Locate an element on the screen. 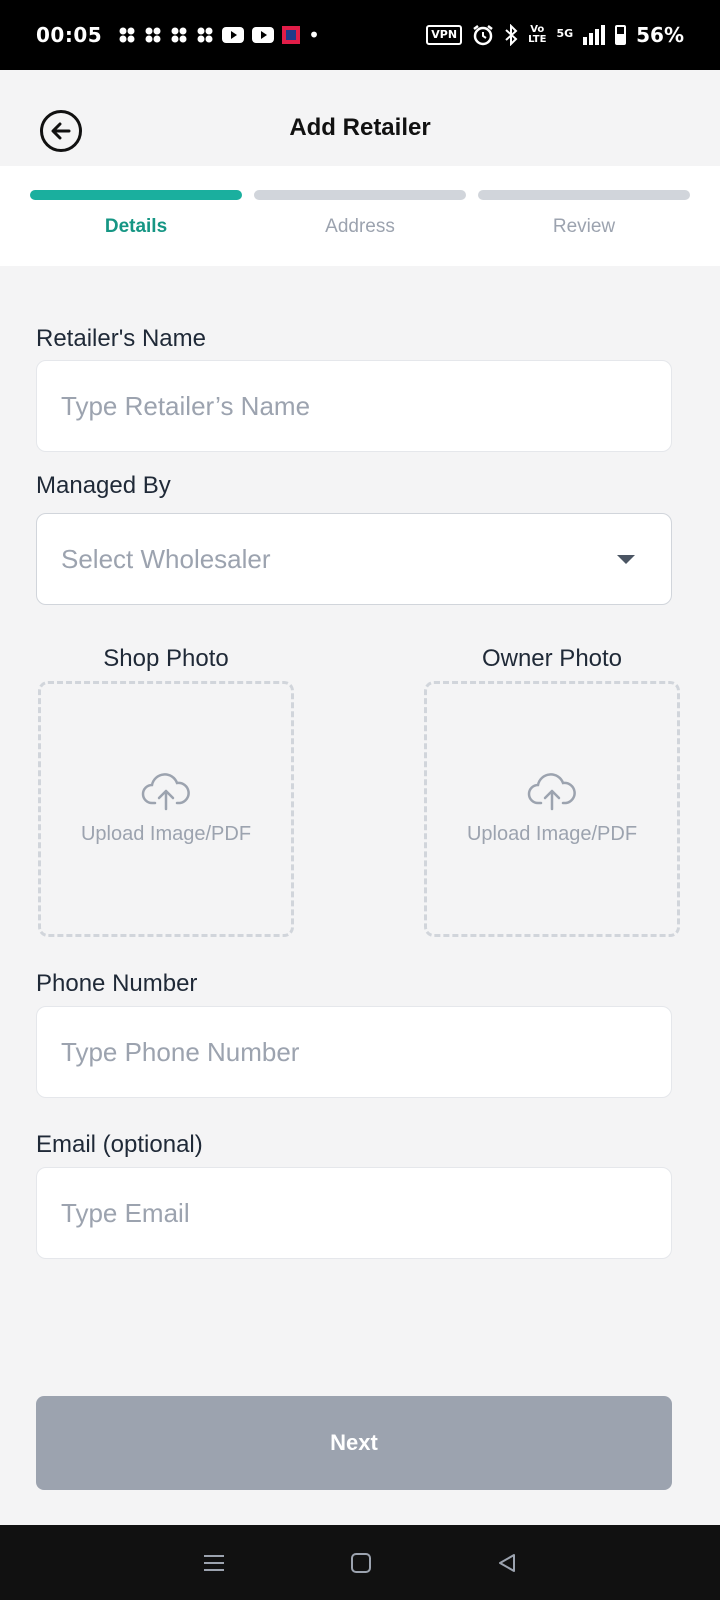 The height and width of the screenshot is (1600, 720). back-nav-icon is located at coordinates (507, 1563).